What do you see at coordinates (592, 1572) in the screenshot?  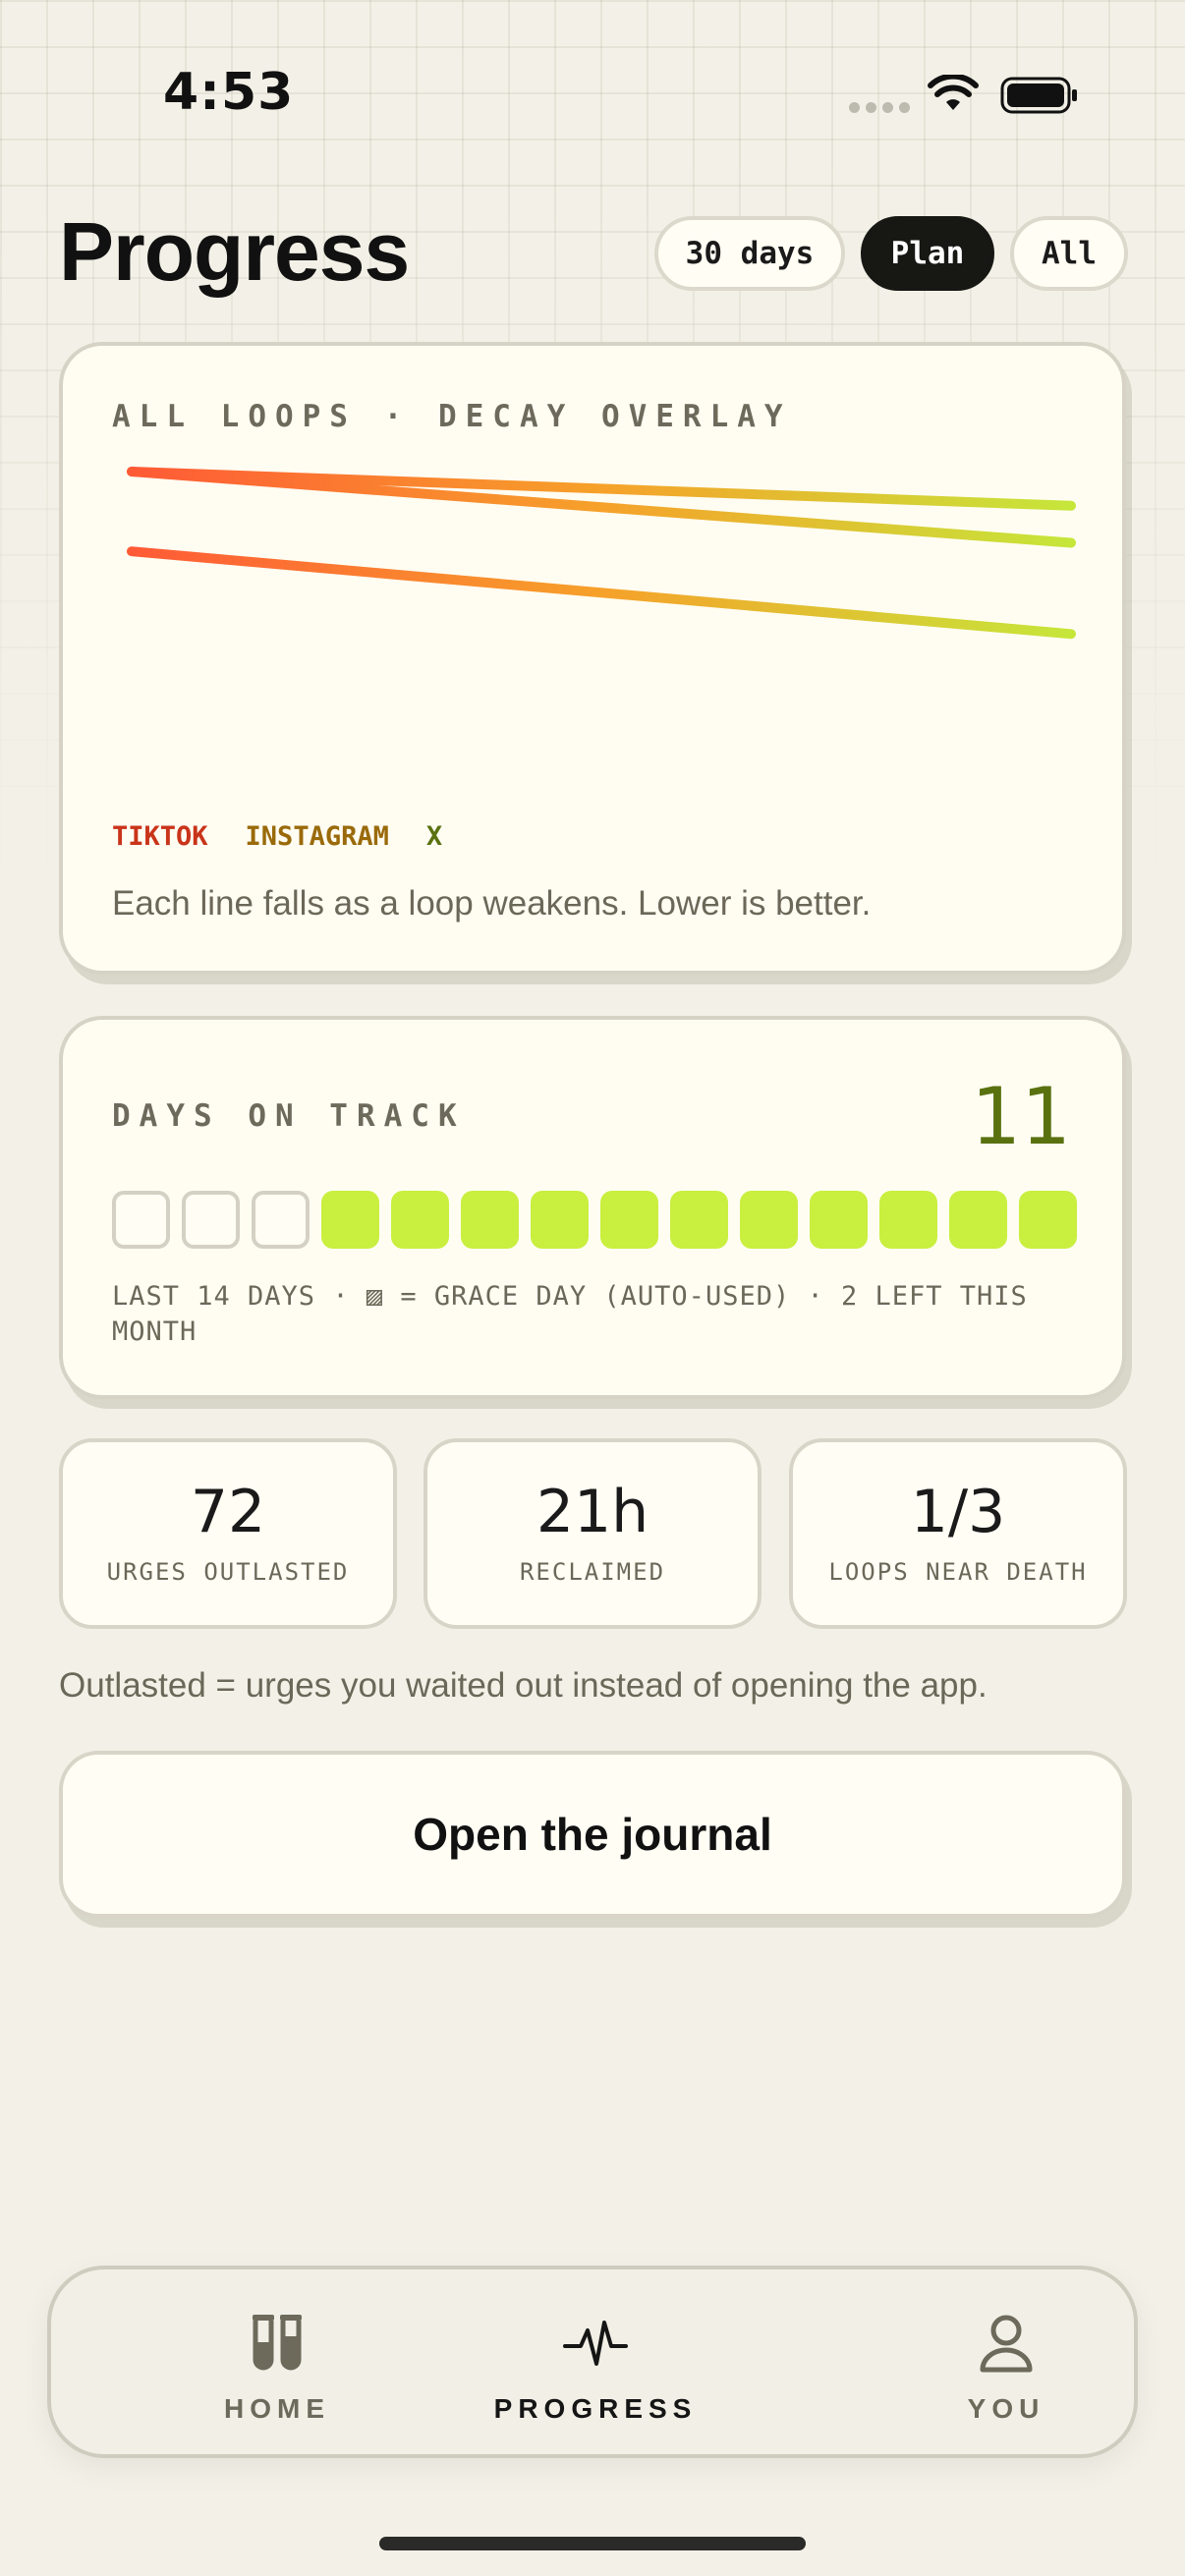 I see `stat-label: RECLAIMED` at bounding box center [592, 1572].